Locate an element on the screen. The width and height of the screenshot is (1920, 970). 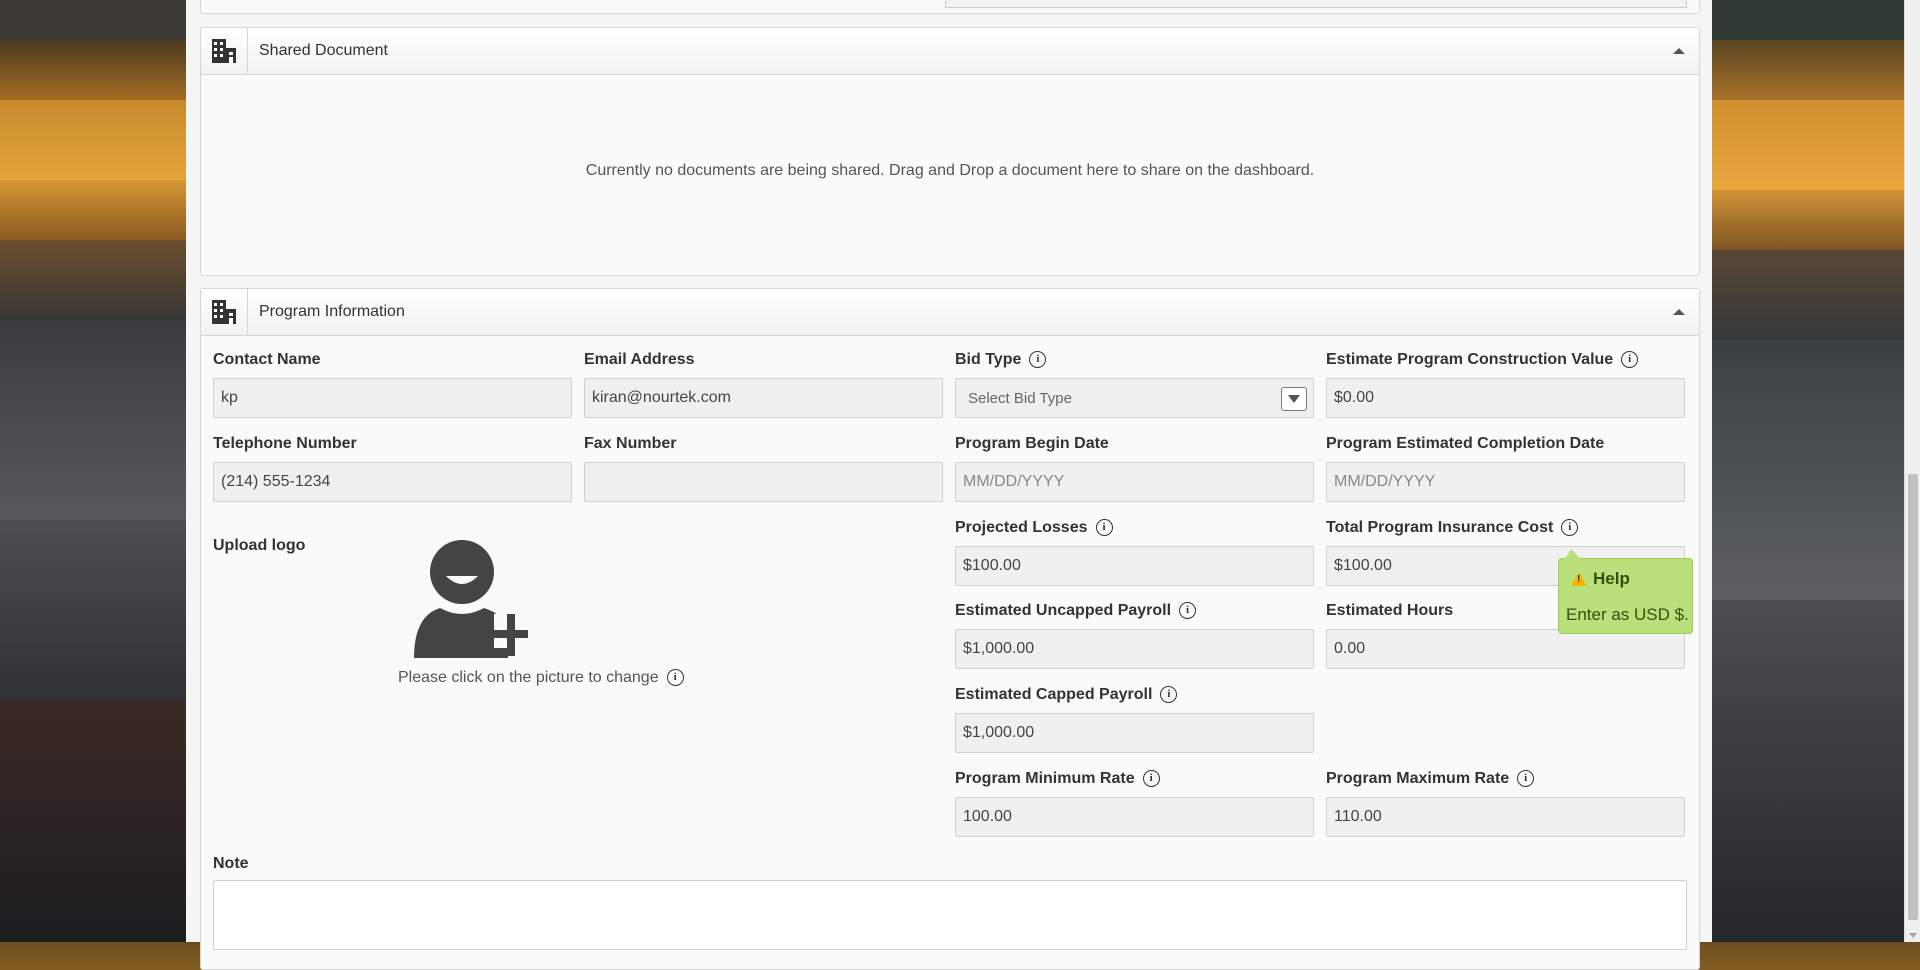
upload-logo-caption-text: Please click on the picture to change is located at coordinates (528, 677).